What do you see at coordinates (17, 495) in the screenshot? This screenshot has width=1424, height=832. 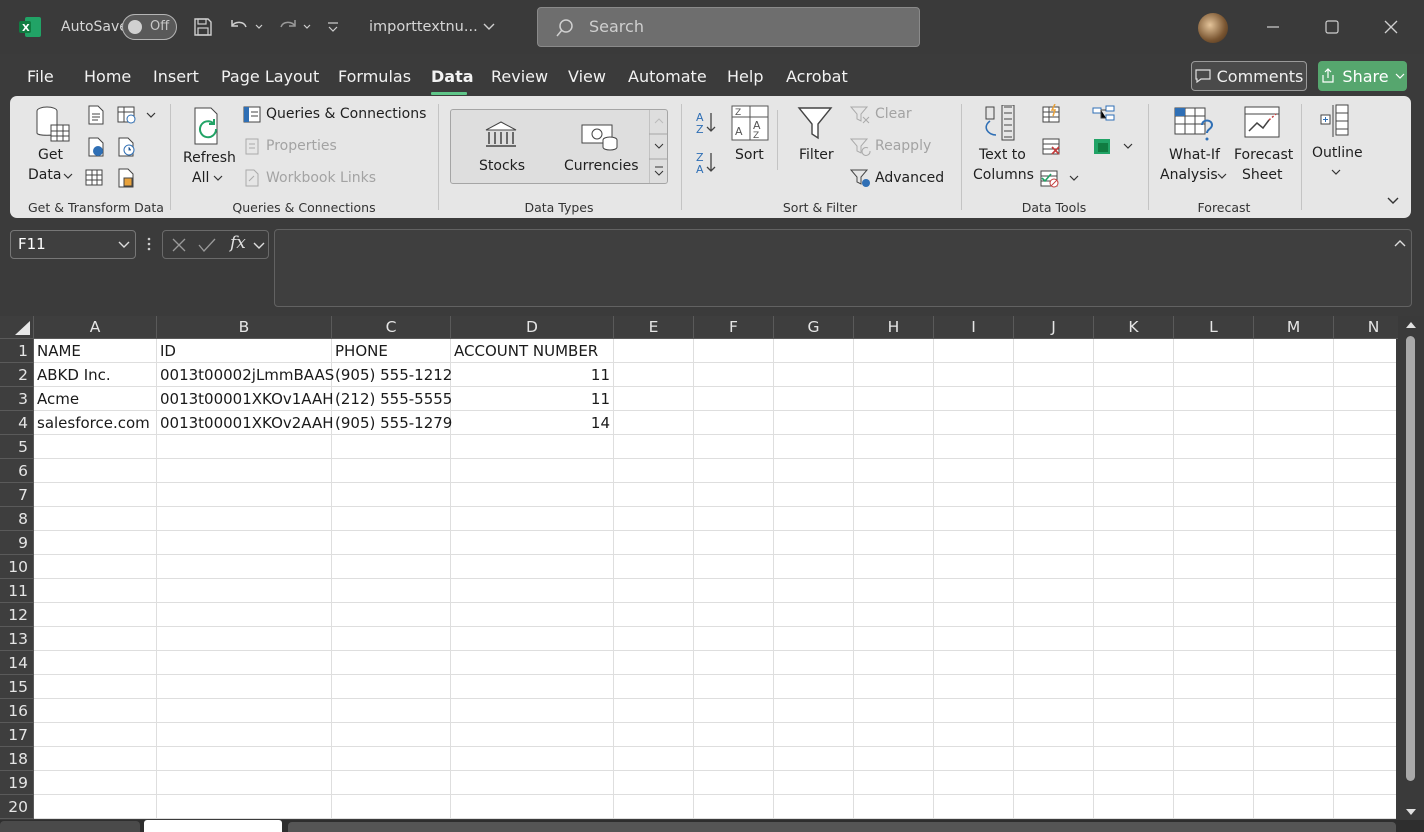 I see `row-header: 7` at bounding box center [17, 495].